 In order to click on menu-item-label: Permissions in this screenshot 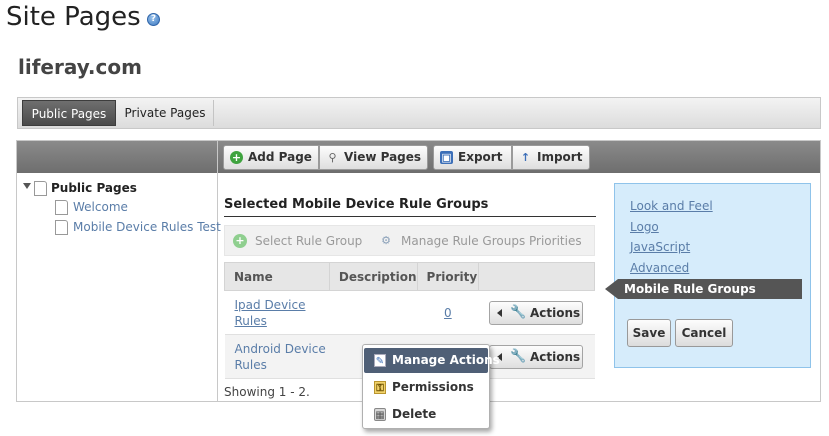, I will do `click(433, 387)`.